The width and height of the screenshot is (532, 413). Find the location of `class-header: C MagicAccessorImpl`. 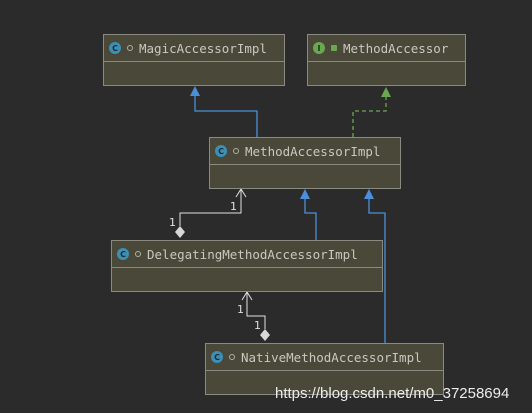

class-header: C MagicAccessorImpl is located at coordinates (194, 48).